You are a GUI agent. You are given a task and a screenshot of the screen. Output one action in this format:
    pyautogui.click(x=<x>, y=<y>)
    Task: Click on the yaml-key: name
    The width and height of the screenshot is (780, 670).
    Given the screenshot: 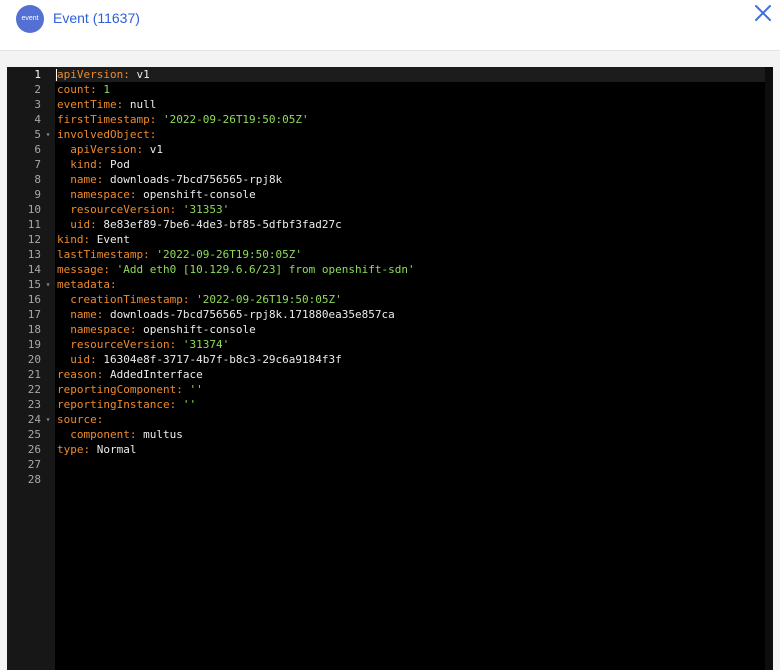 What is the action you would take?
    pyautogui.click(x=83, y=179)
    